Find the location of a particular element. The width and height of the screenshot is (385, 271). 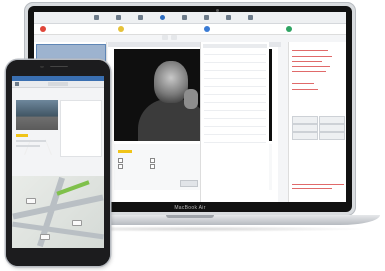

menu-icon is located at coordinates (17, 84).